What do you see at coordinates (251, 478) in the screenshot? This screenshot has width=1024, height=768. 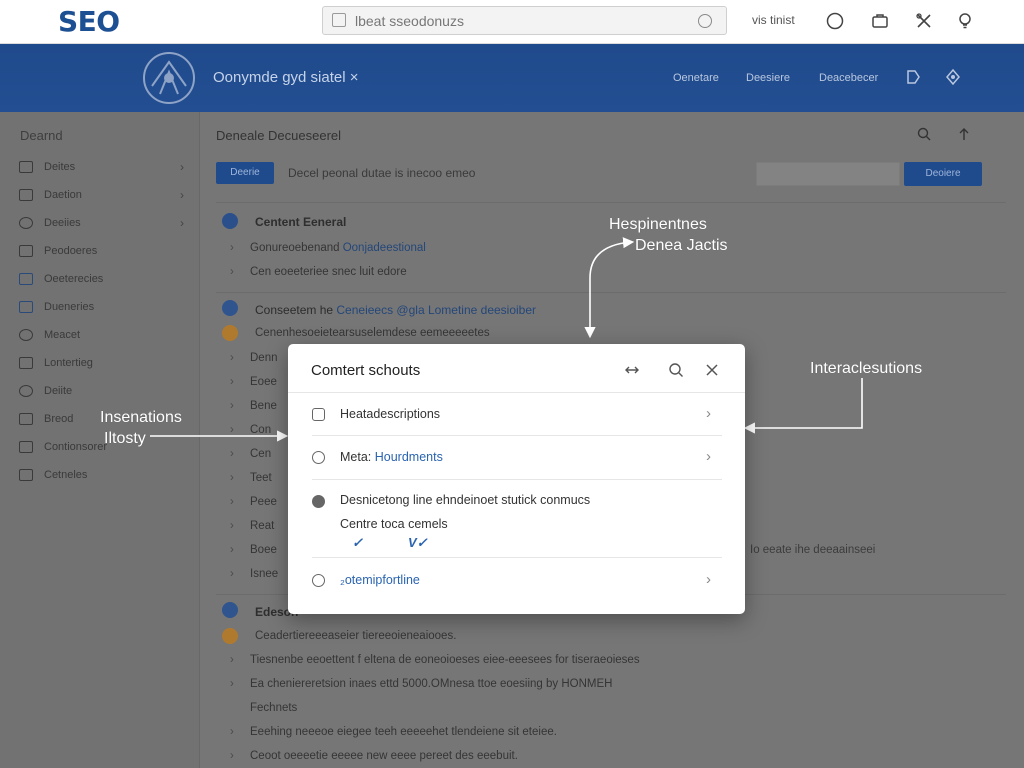 I see `list-item: › Teet` at bounding box center [251, 478].